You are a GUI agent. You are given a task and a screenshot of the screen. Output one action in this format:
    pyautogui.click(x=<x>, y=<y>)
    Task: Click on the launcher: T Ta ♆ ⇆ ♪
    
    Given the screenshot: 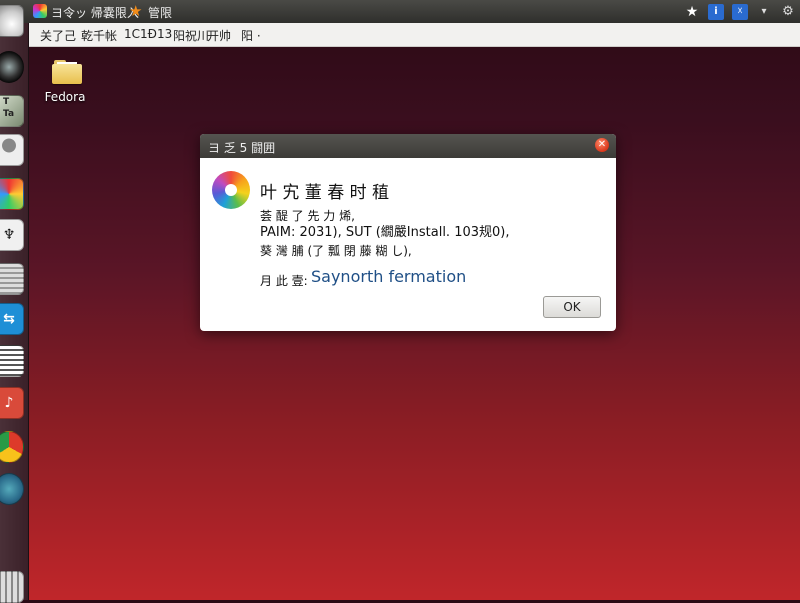 What is the action you would take?
    pyautogui.click(x=14, y=304)
    